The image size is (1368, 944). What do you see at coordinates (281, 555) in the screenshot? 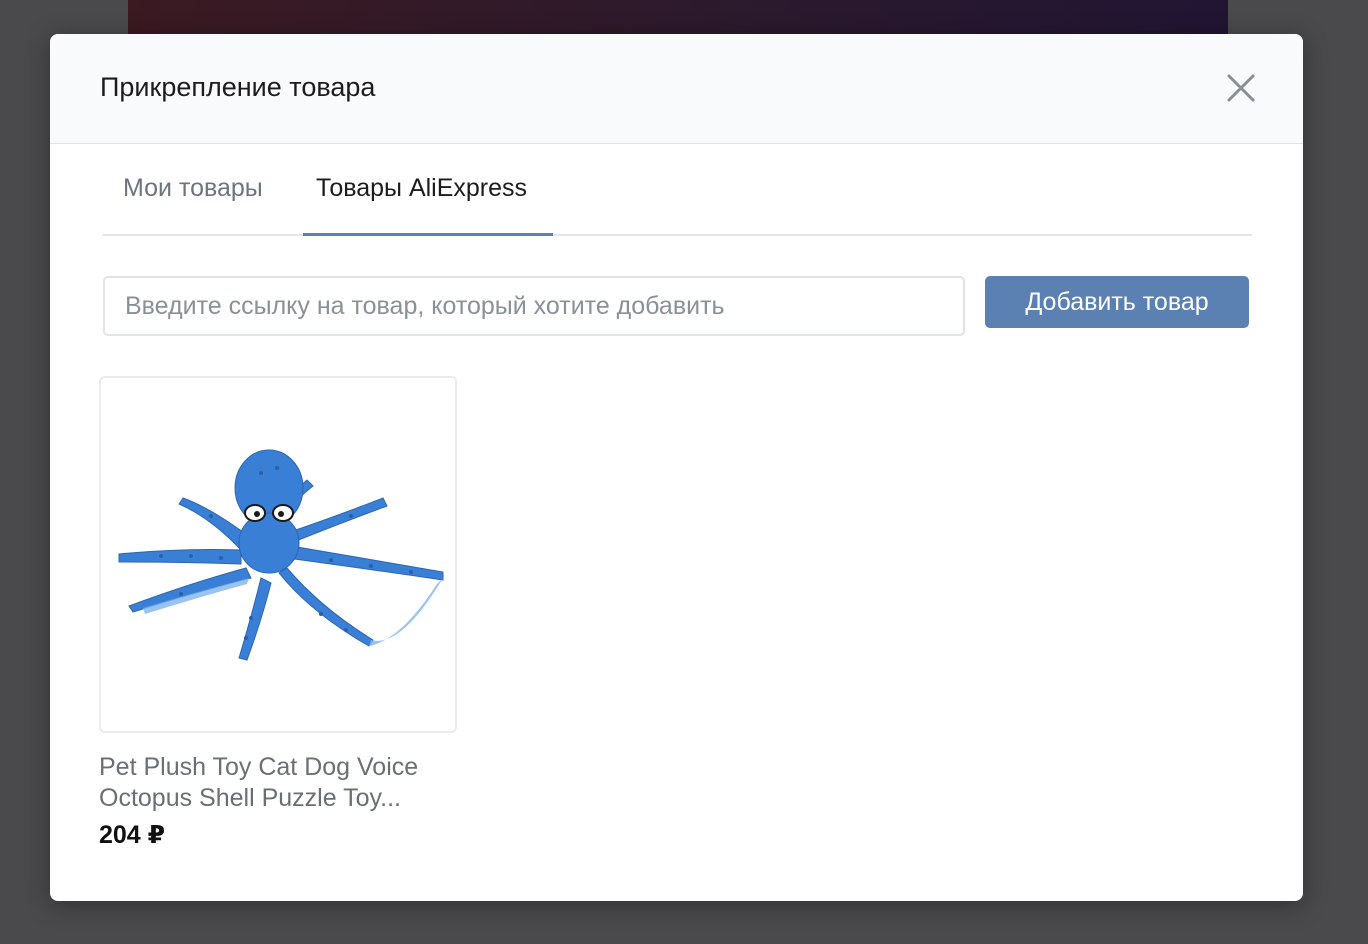
I see `octopus-toy-image` at bounding box center [281, 555].